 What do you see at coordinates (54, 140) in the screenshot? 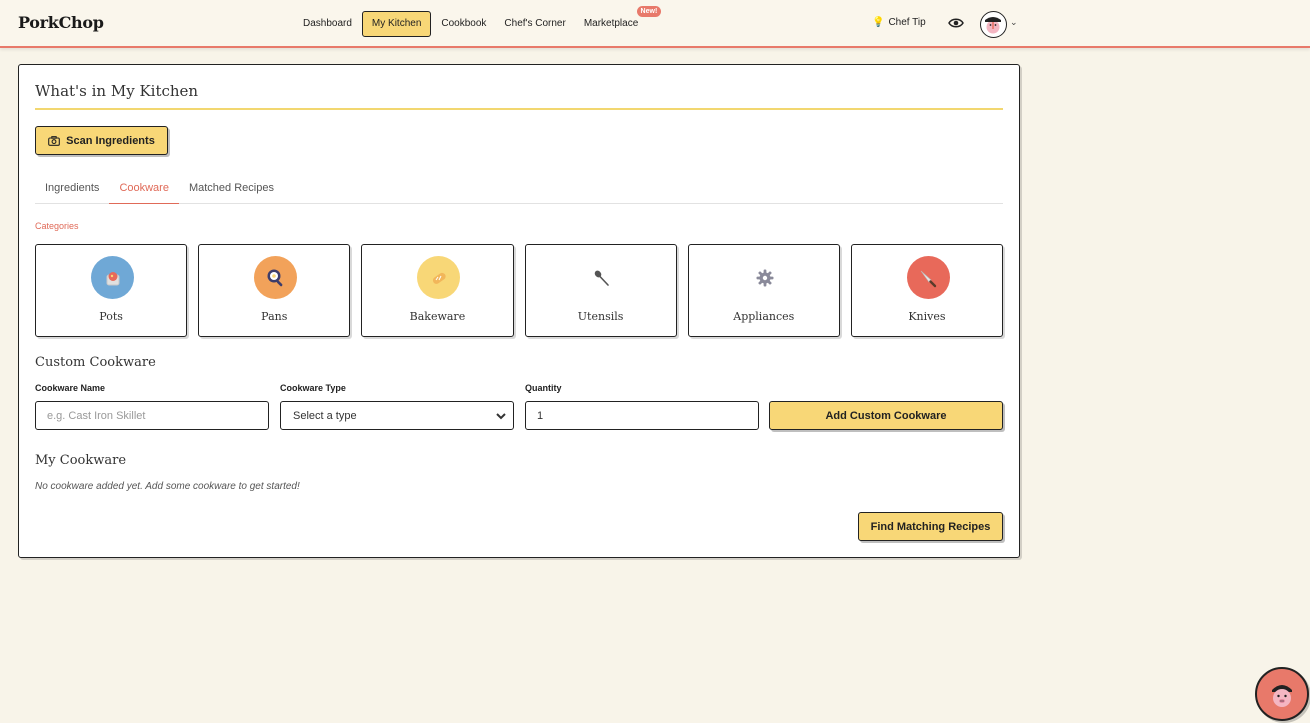
I see `camera-icon` at bounding box center [54, 140].